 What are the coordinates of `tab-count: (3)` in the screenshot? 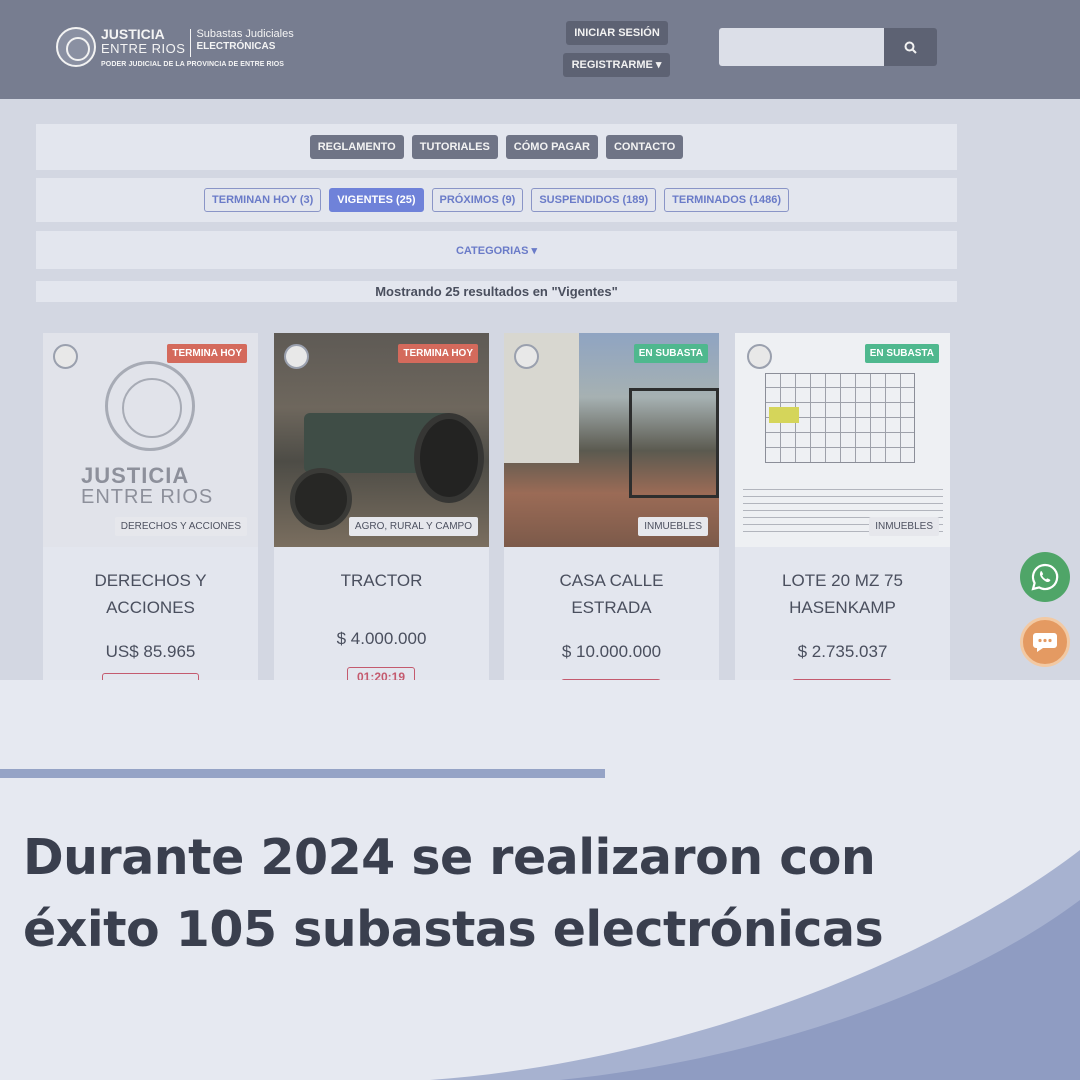 It's located at (306, 200).